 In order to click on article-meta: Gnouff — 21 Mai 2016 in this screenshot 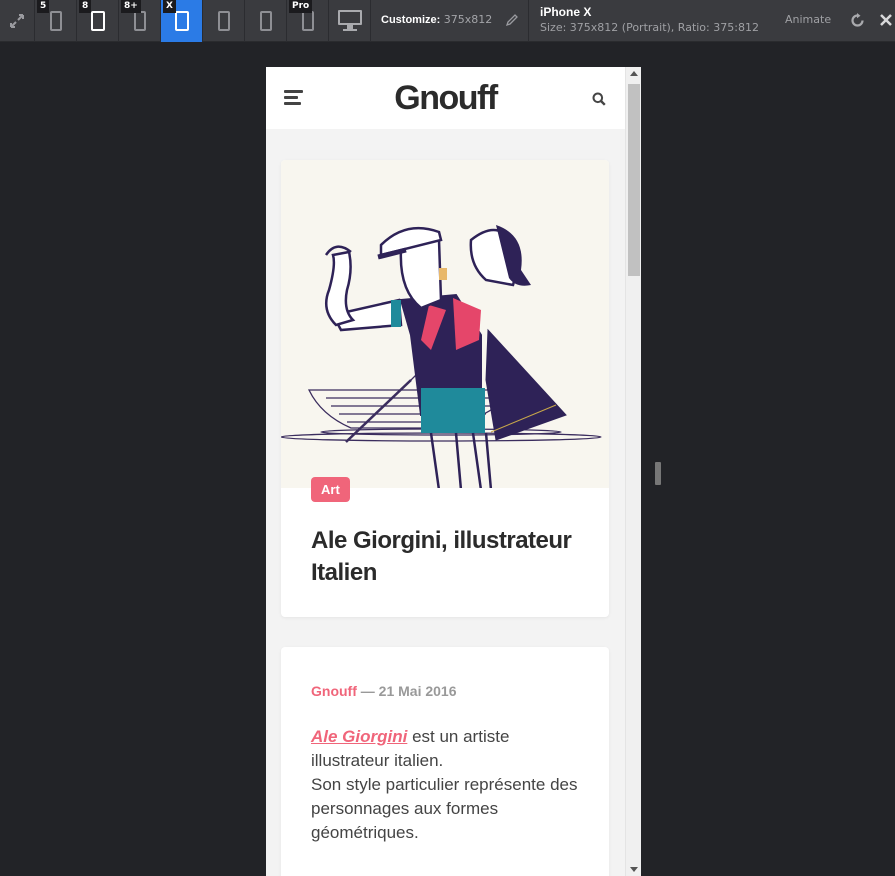, I will do `click(384, 691)`.